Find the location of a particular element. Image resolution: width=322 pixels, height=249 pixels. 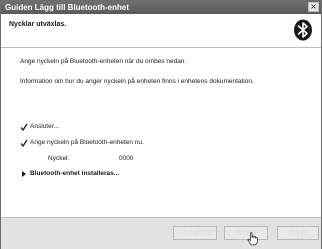

close-button: × is located at coordinates (313, 7).